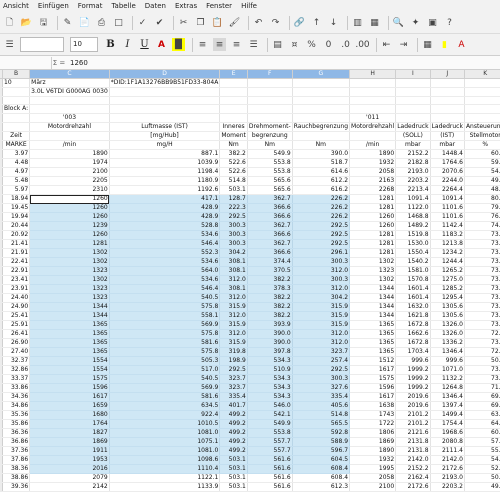 The image size is (500, 492). What do you see at coordinates (69, 334) in the screenshot?
I see `cell: 1365` at bounding box center [69, 334].